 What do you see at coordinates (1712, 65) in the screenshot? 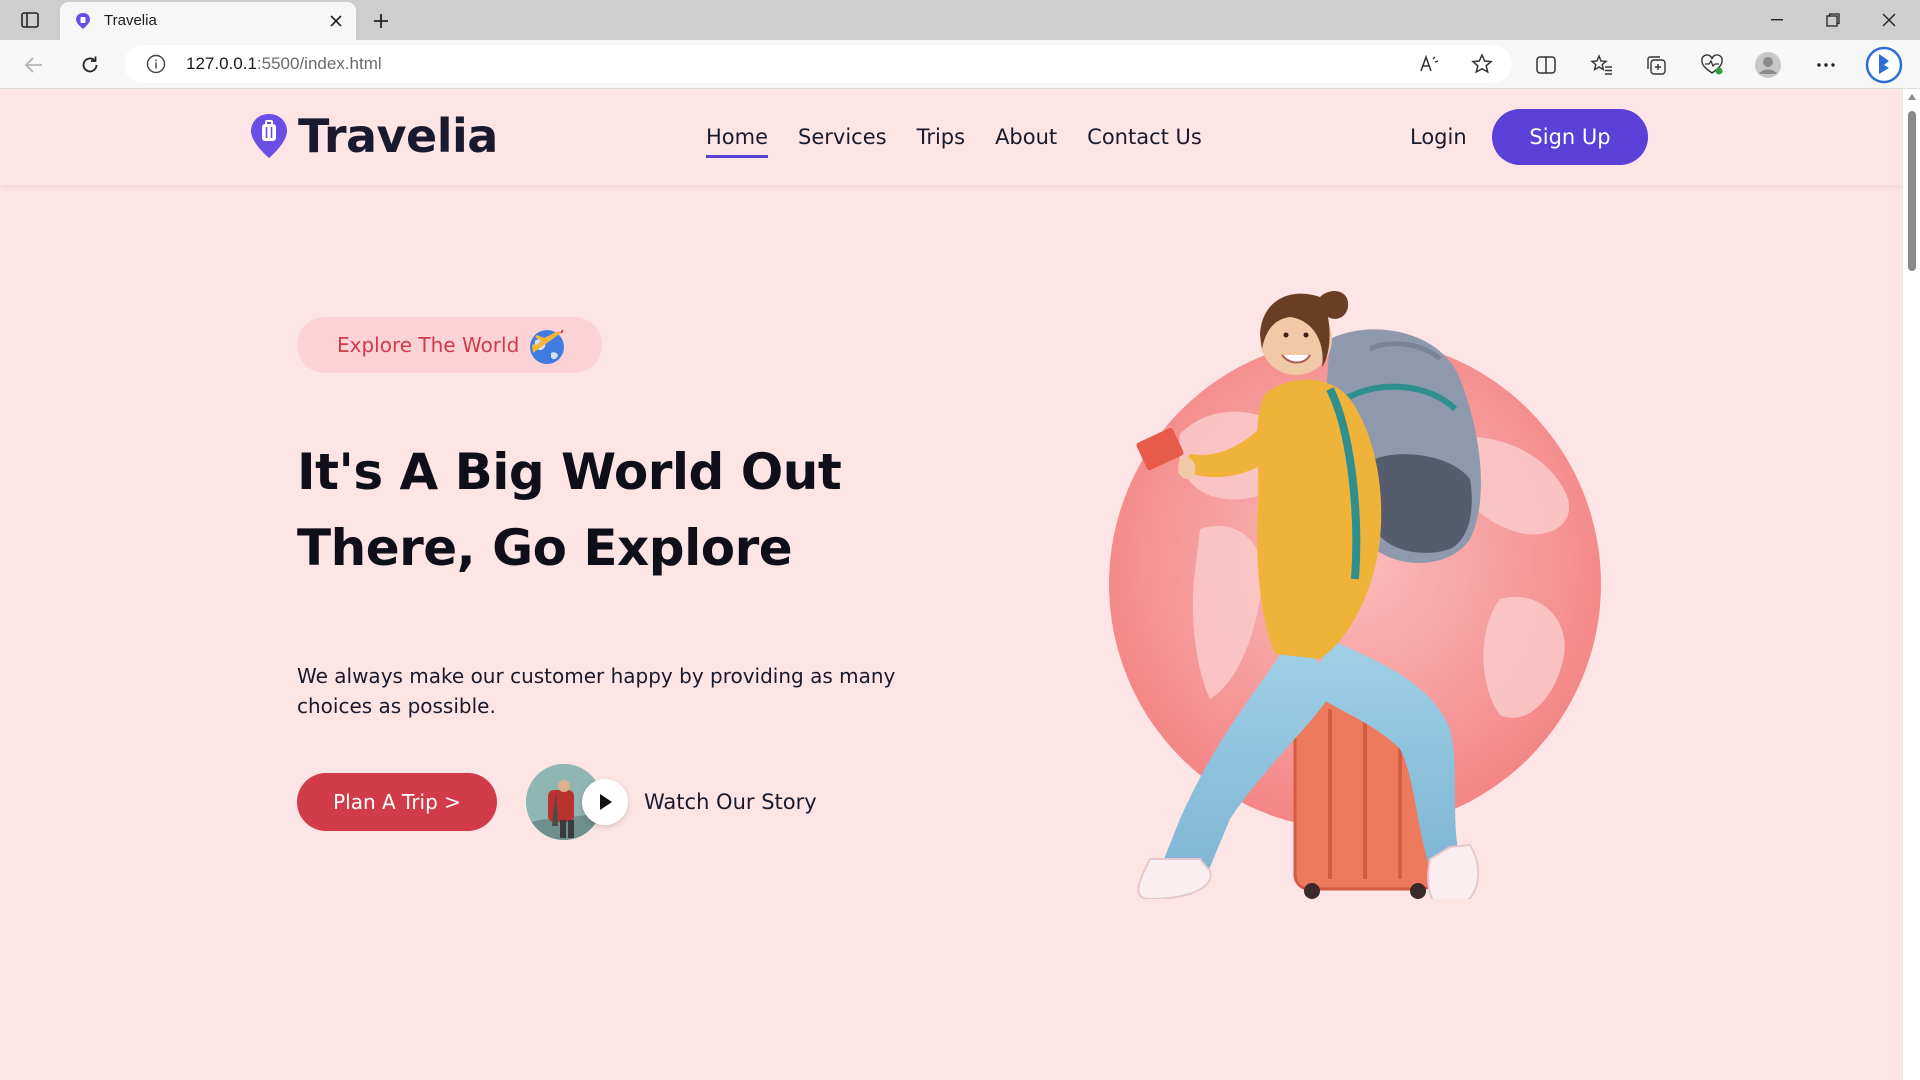
I see `browser-essentials-icon` at bounding box center [1712, 65].